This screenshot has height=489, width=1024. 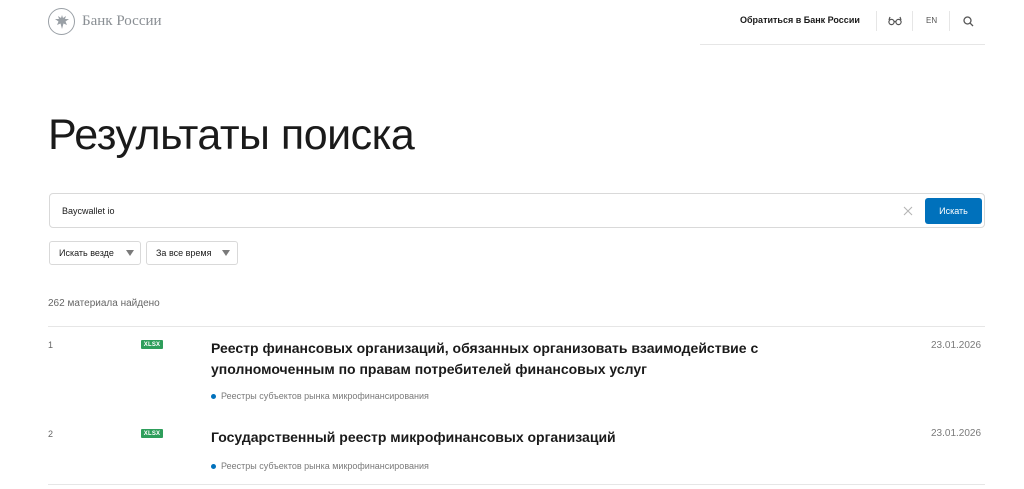 What do you see at coordinates (800, 20) in the screenshot?
I see `contact-bank-link: Обратиться в Банк России` at bounding box center [800, 20].